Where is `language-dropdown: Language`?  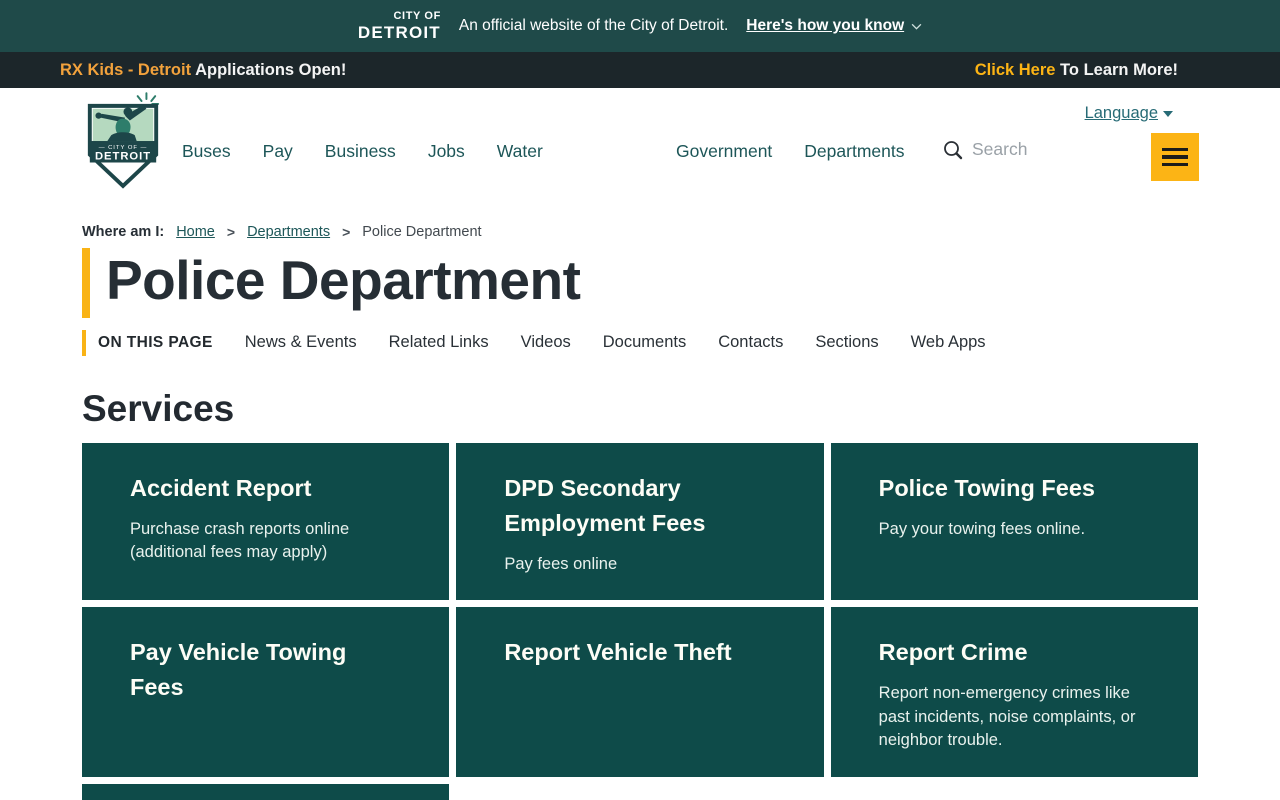
language-dropdown: Language is located at coordinates (1129, 113).